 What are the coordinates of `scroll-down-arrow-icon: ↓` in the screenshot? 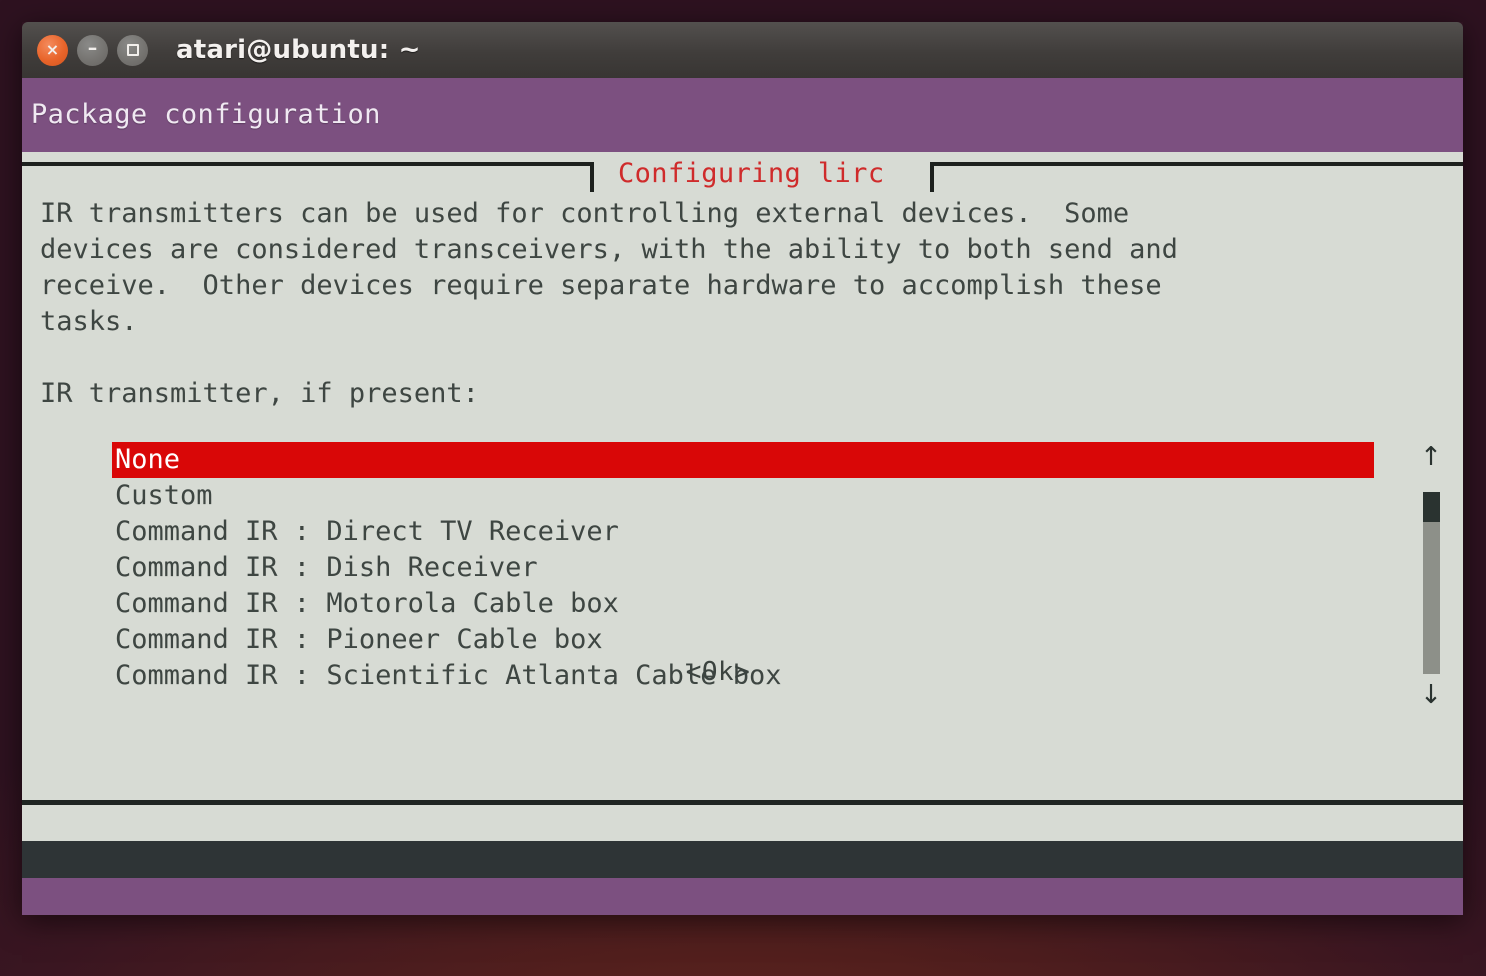 It's located at (1431, 695).